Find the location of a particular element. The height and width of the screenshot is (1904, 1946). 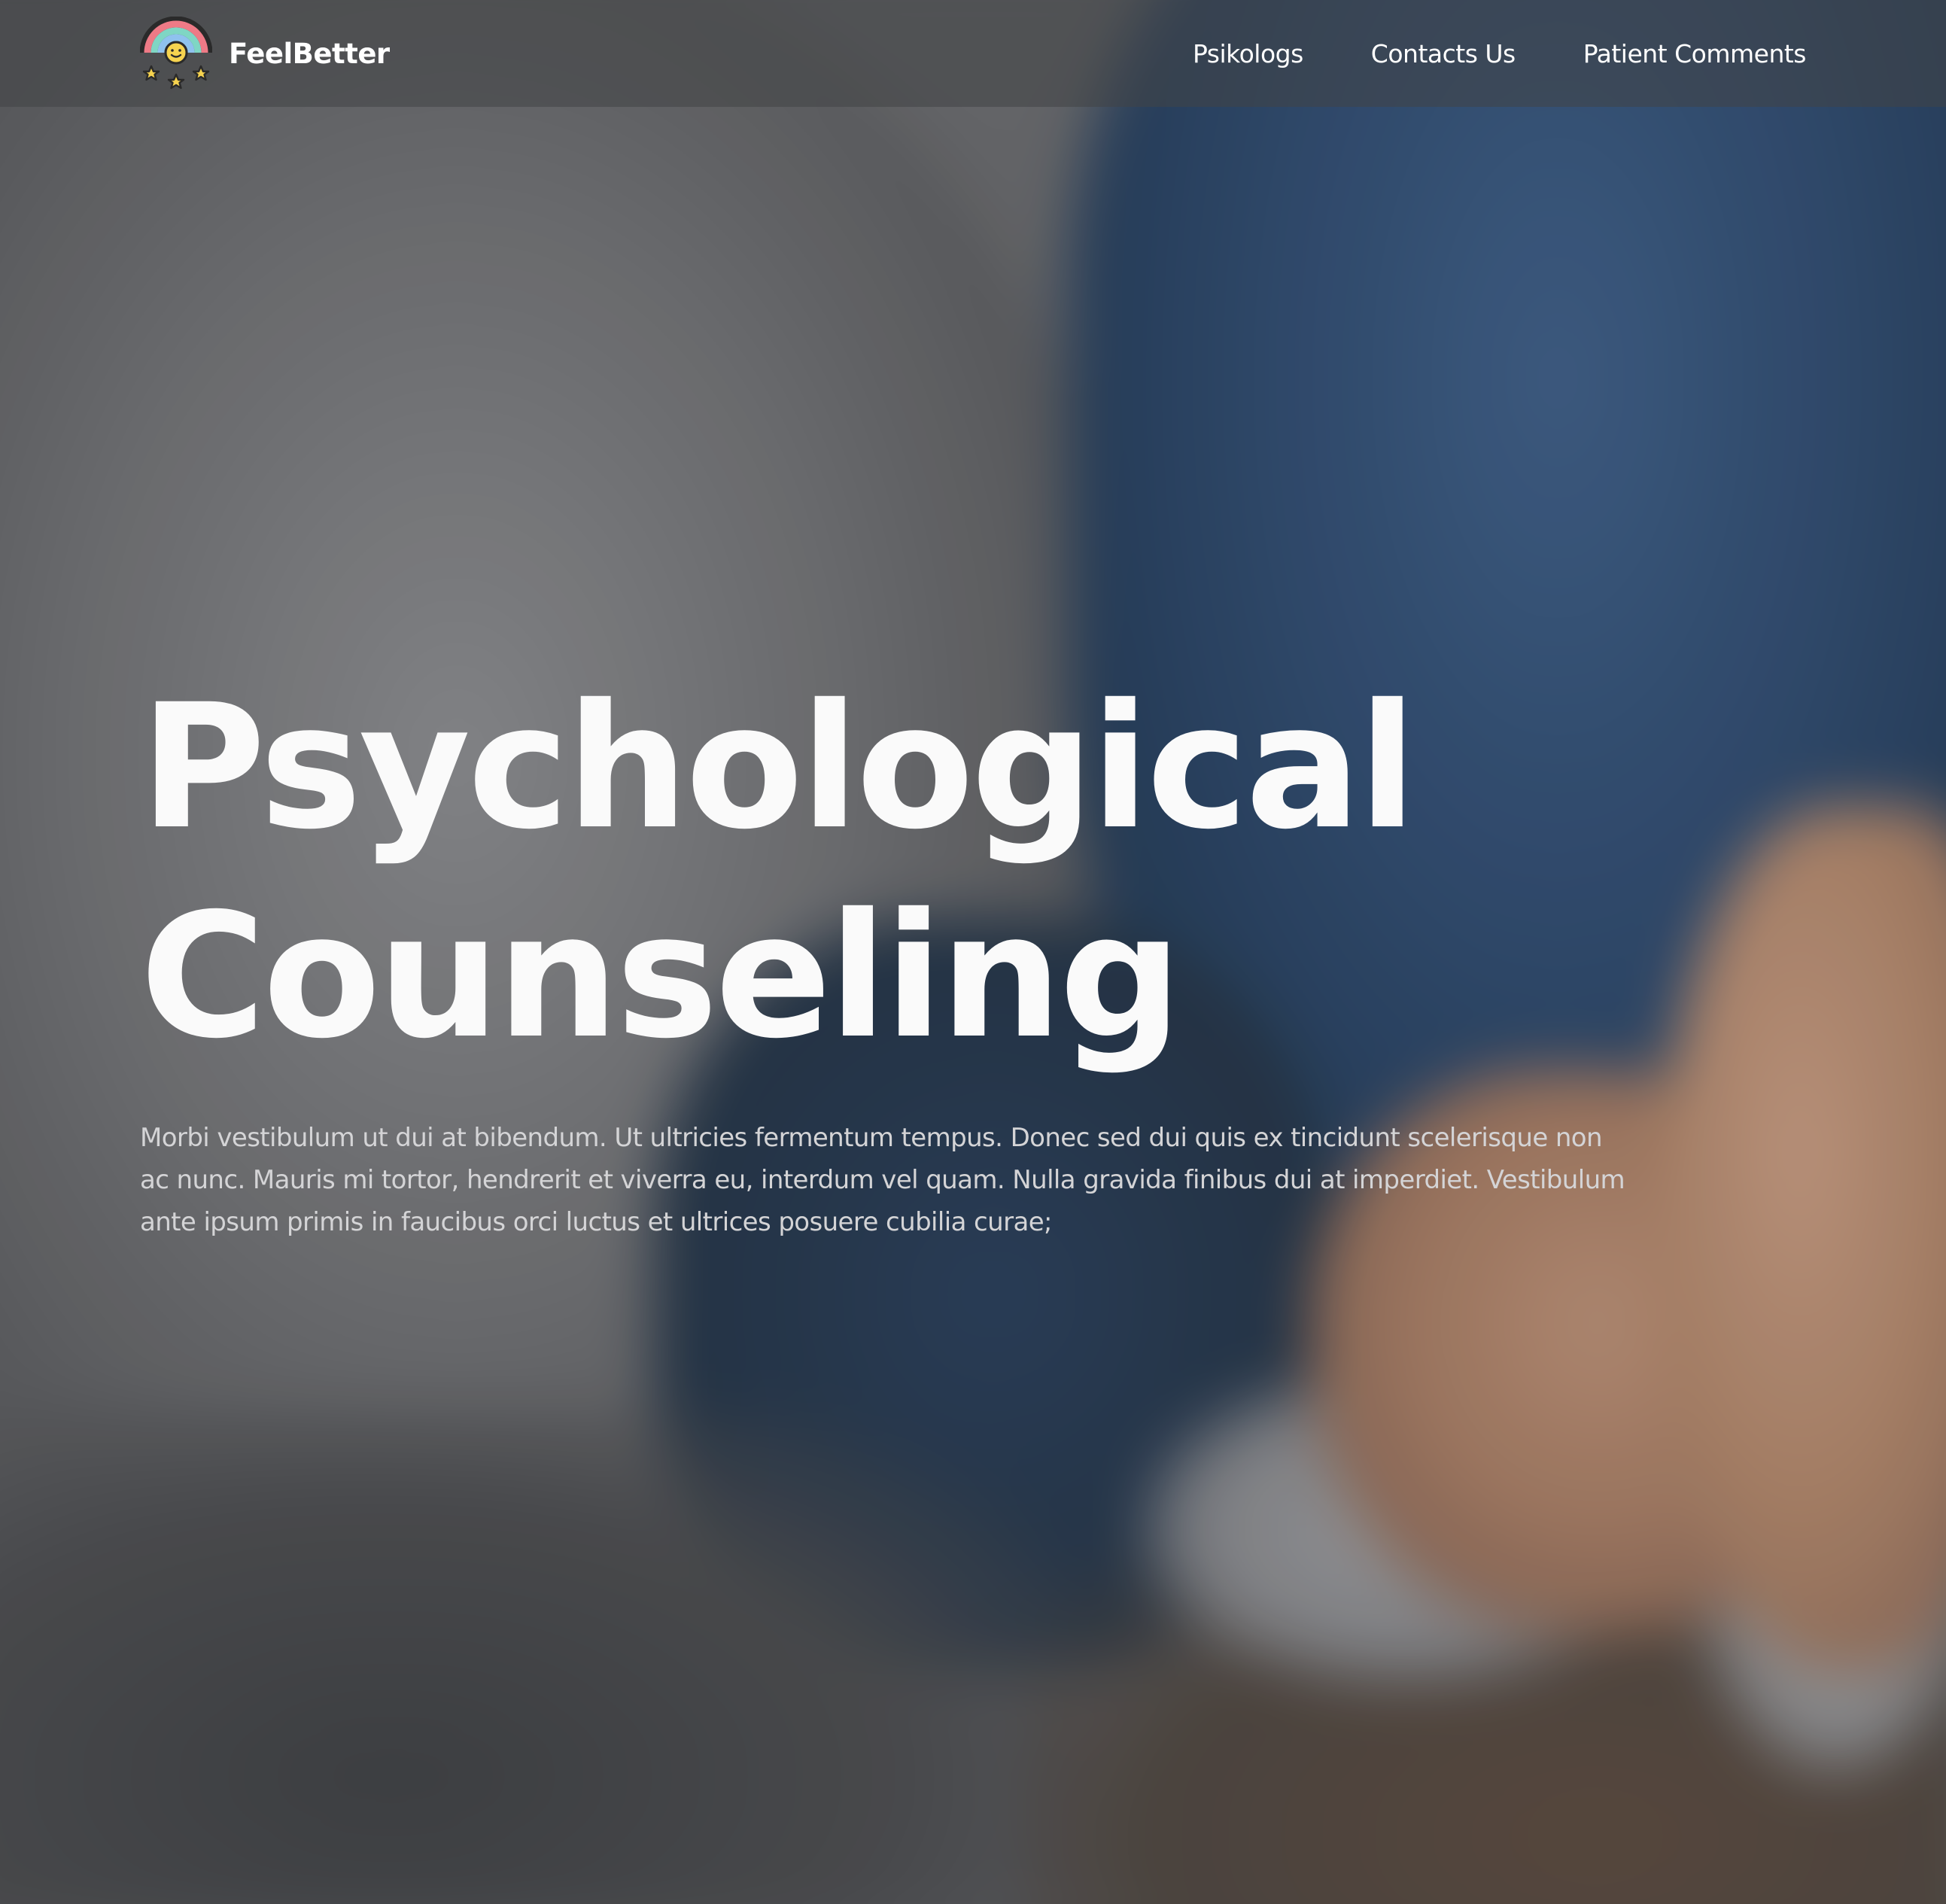

hero-title-line-1: Psychological is located at coordinates (778, 767).